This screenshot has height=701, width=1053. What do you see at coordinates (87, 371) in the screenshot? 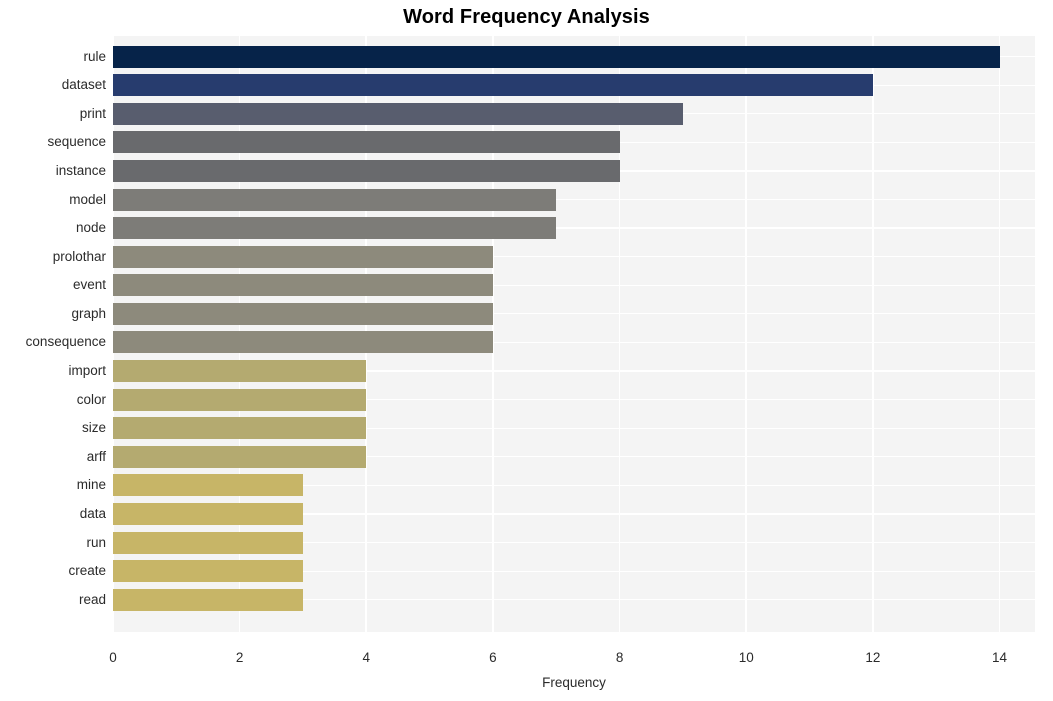
I see `y-tick-label-import: import` at bounding box center [87, 371].